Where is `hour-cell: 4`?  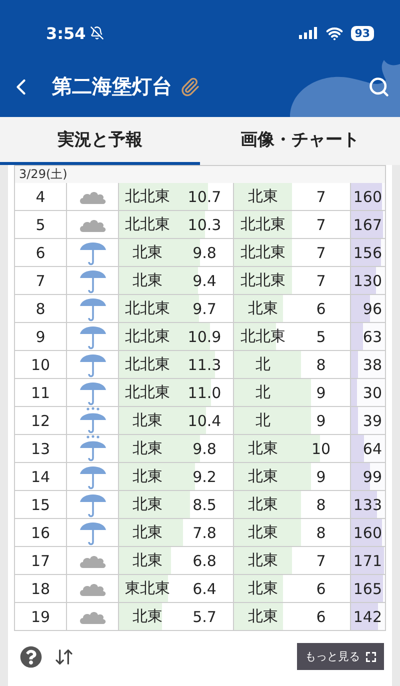
hour-cell: 4 is located at coordinates (41, 196).